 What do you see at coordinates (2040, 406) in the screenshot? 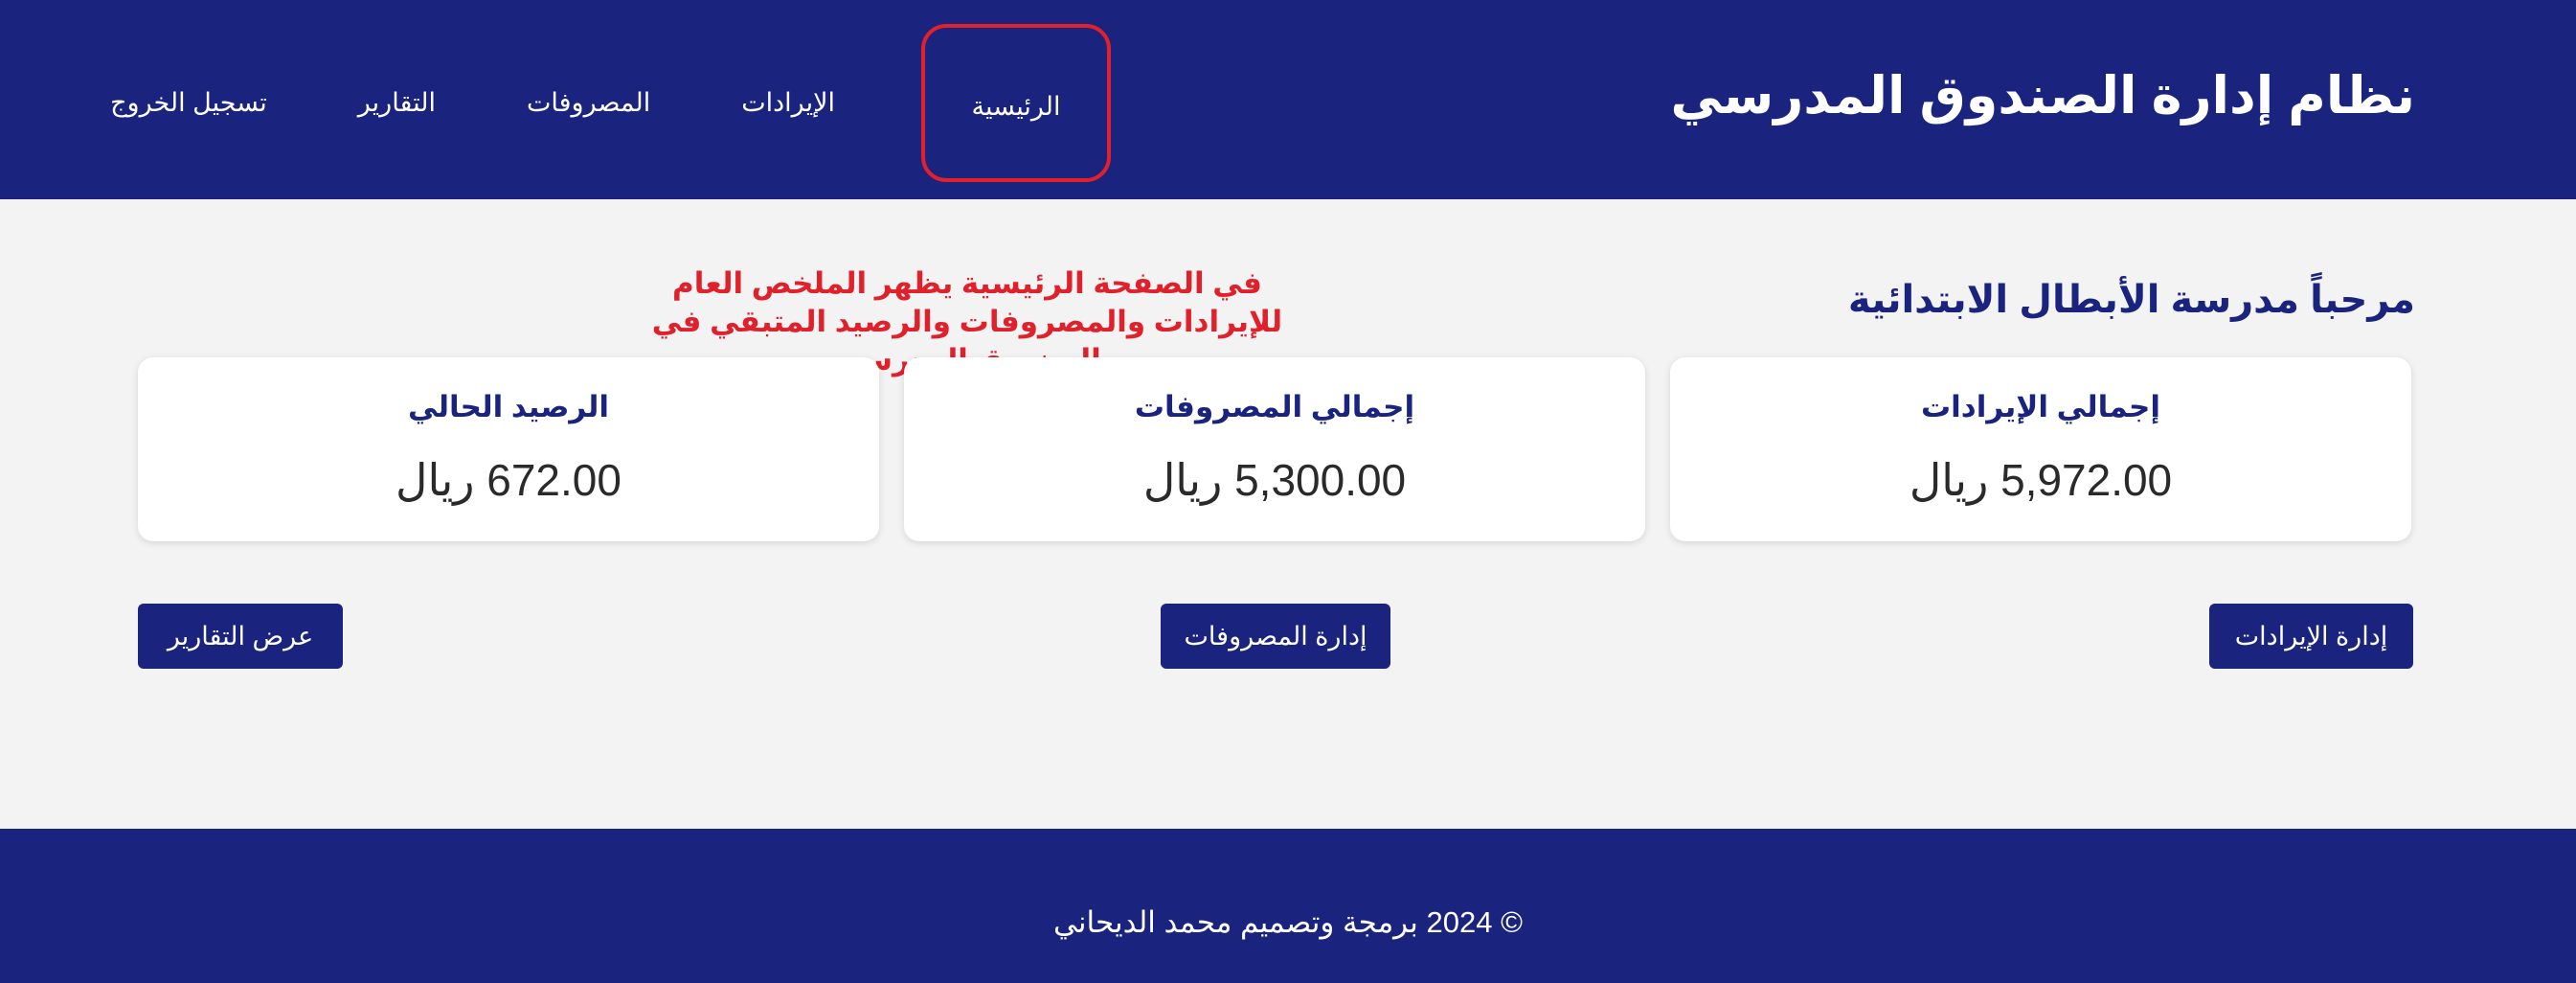
I see `card-title: إجمالي الإيرادات` at bounding box center [2040, 406].